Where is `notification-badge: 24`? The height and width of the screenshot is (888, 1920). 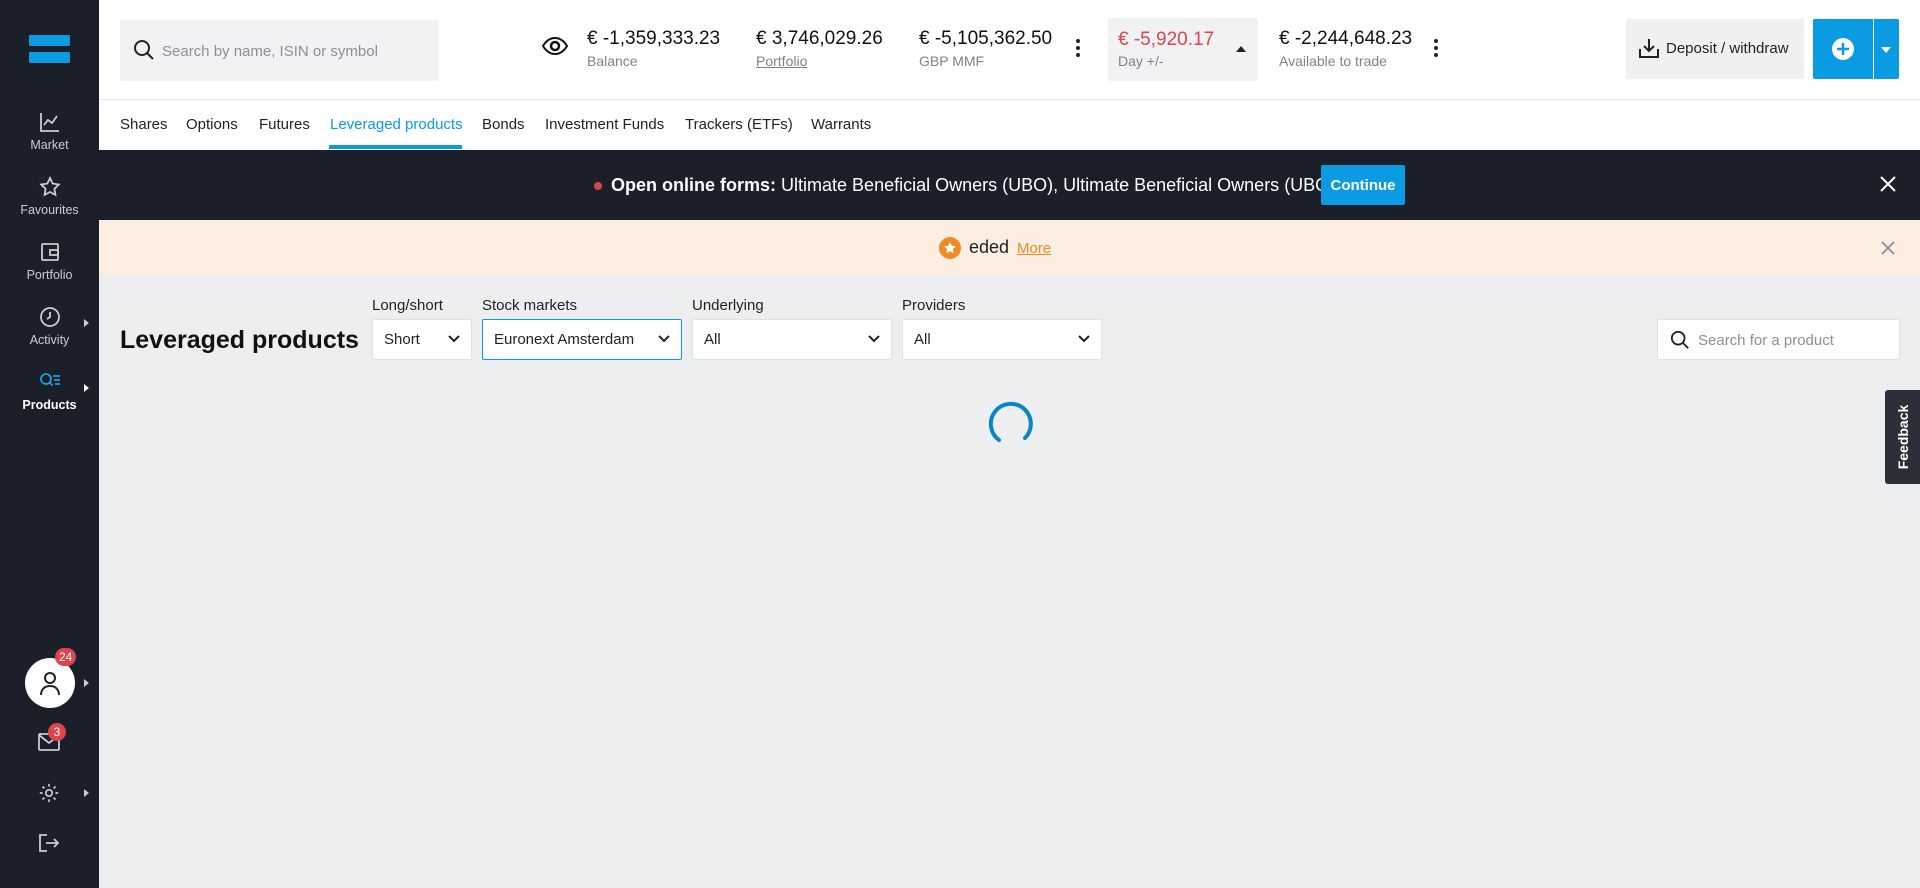 notification-badge: 24 is located at coordinates (66, 657).